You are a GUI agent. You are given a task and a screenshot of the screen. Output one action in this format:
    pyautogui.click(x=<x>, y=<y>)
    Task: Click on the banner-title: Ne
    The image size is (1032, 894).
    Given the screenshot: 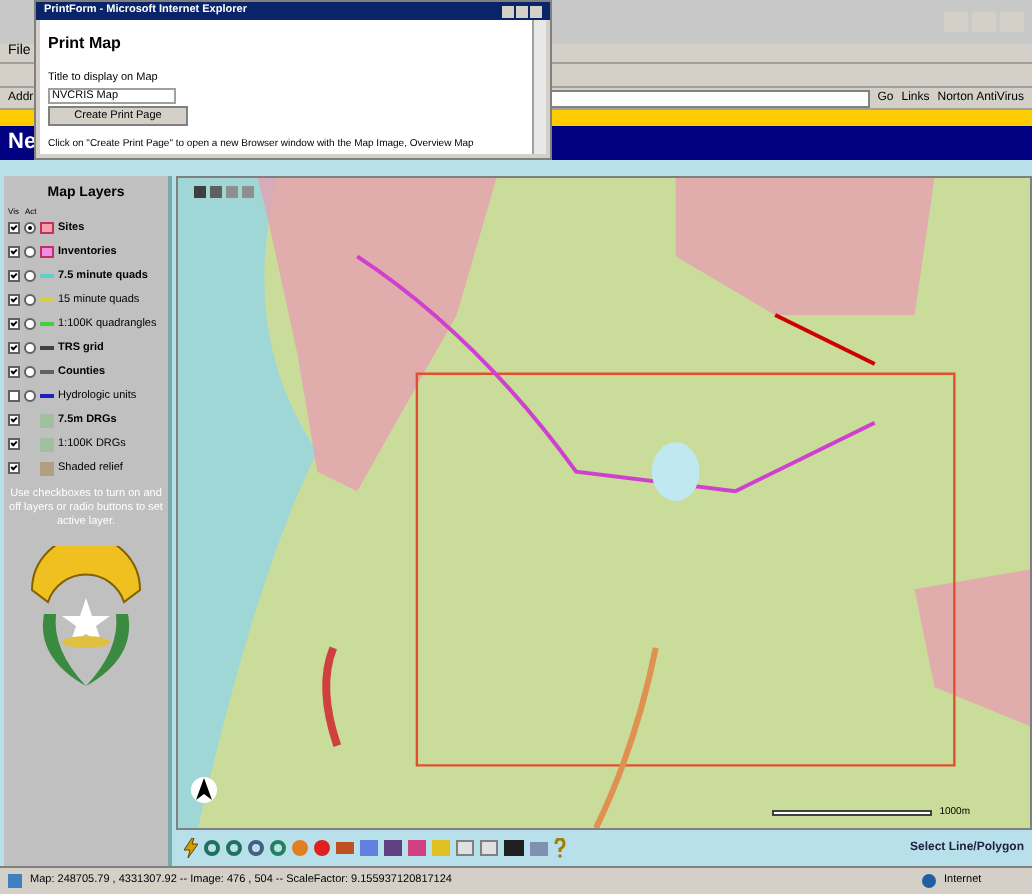 What is the action you would take?
    pyautogui.click(x=22, y=143)
    